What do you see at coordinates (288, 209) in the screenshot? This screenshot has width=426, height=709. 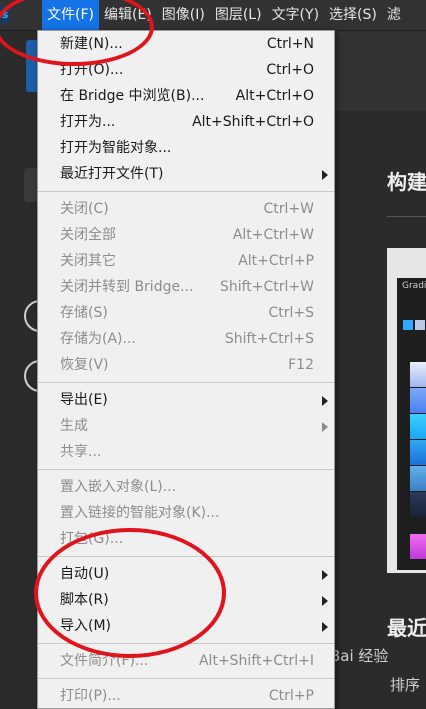 I see `menu-item-shortcut: Ctrl+W` at bounding box center [288, 209].